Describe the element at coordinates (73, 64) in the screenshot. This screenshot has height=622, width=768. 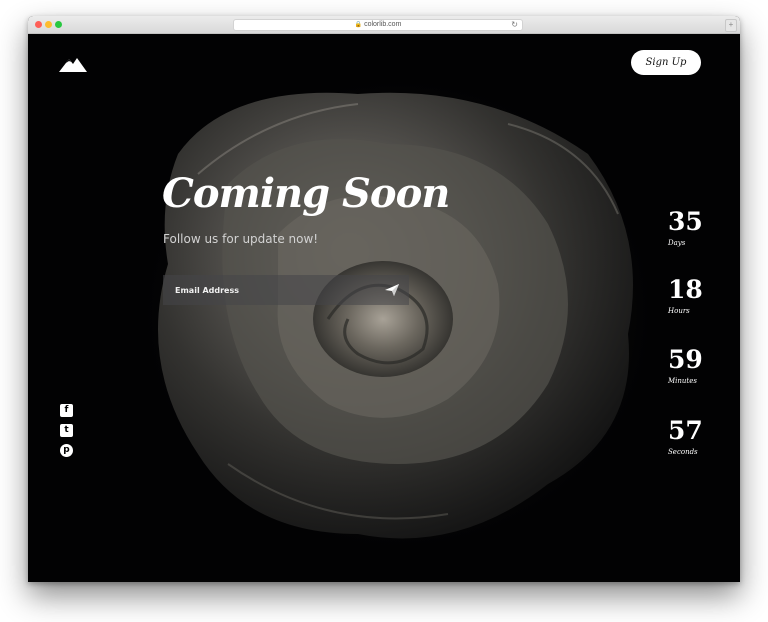
I see `mountain-icon` at that location.